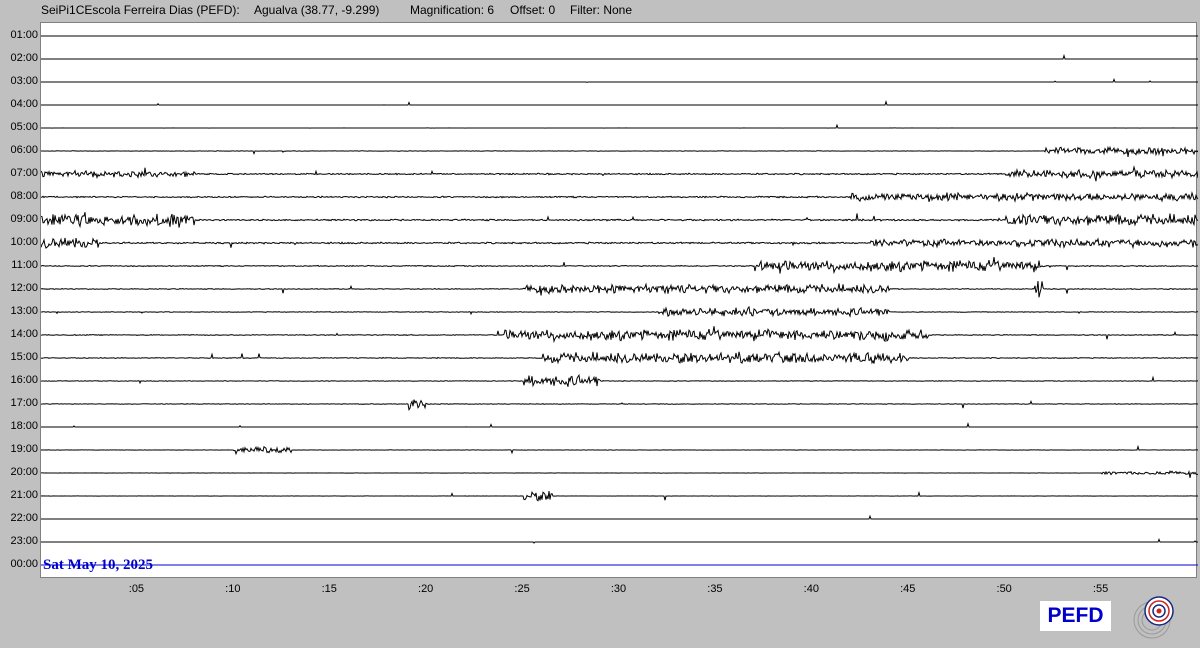  I want to click on hour-label: 08:00, so click(24, 196).